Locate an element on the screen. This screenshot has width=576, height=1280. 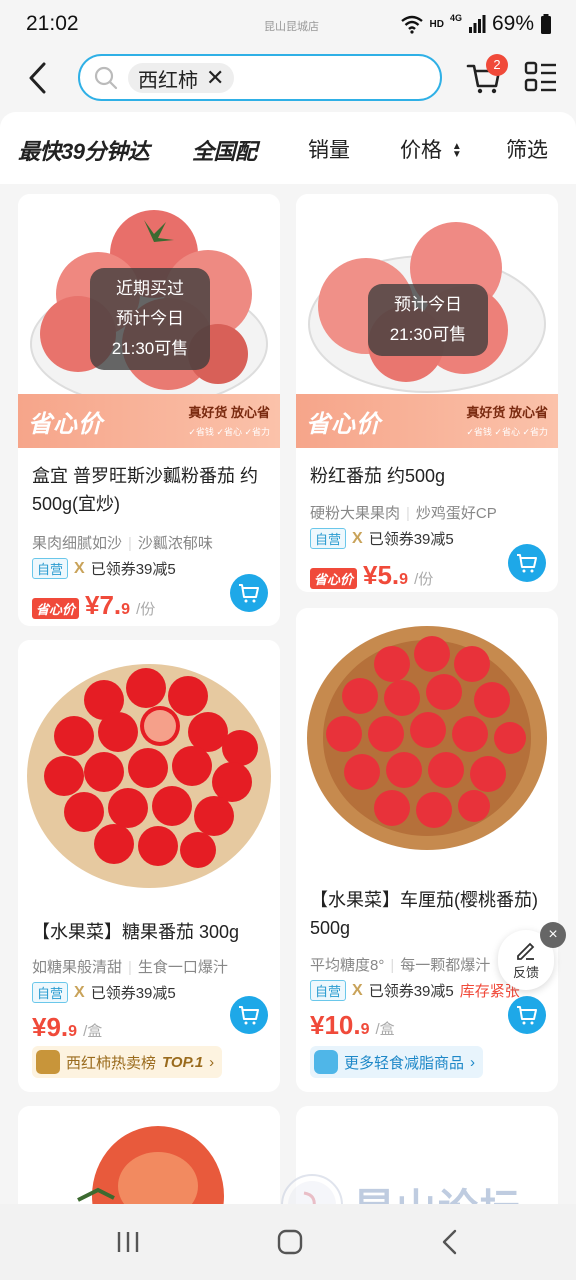
price-row: ¥10.9 /盒 is located at coordinates (352, 1025).